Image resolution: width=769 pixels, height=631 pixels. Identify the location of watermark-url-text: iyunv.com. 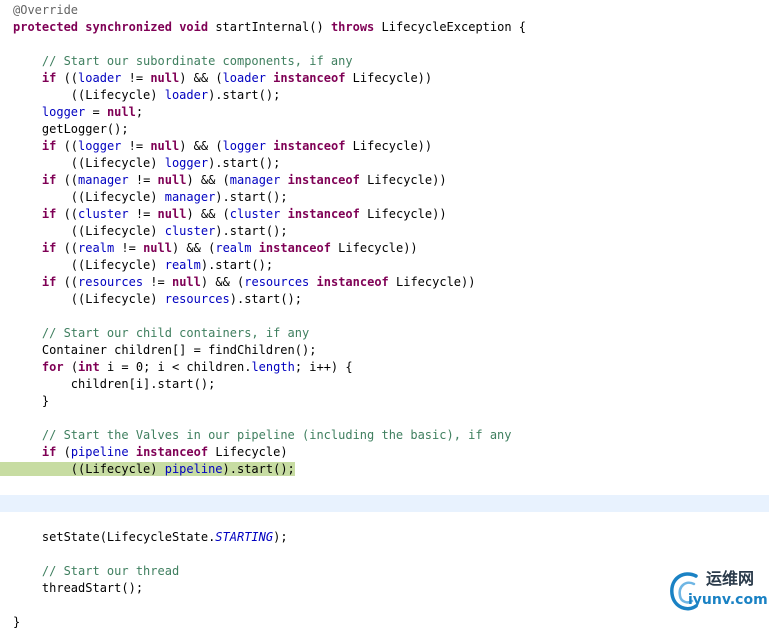
(728, 600).